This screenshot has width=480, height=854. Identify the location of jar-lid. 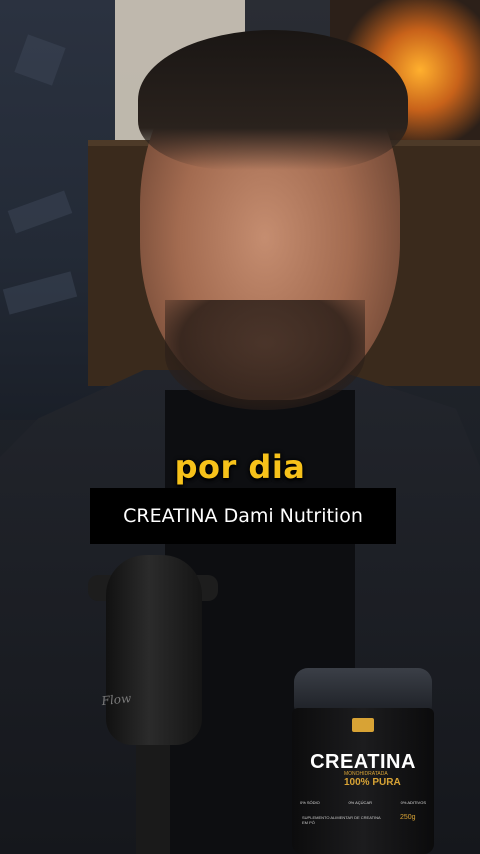
(363, 690).